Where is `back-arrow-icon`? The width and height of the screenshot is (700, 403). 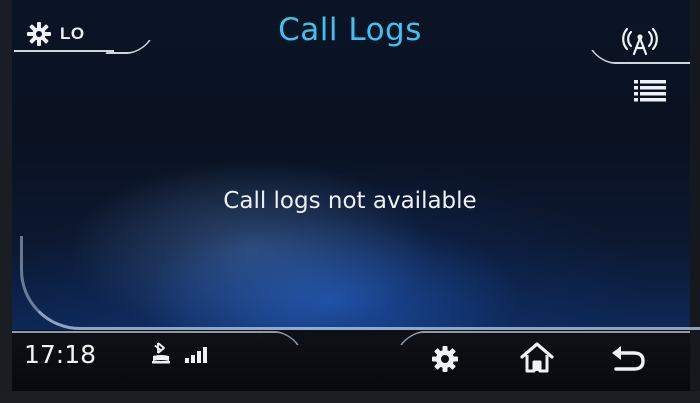 back-arrow-icon is located at coordinates (628, 358).